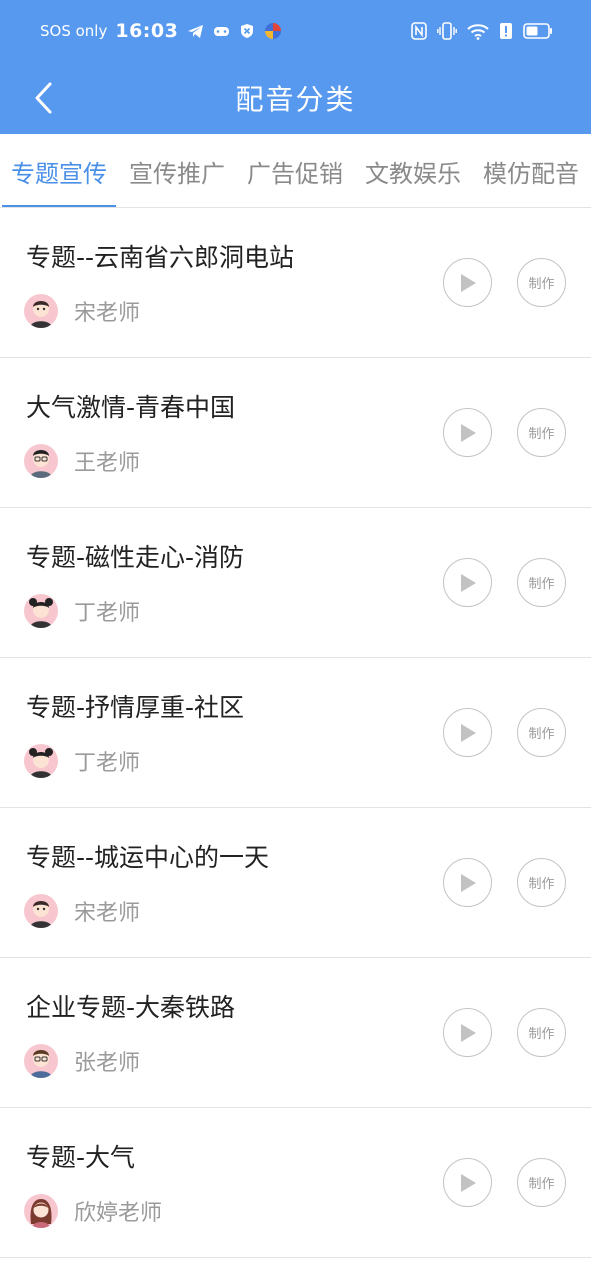  I want to click on battery-icon, so click(538, 31).